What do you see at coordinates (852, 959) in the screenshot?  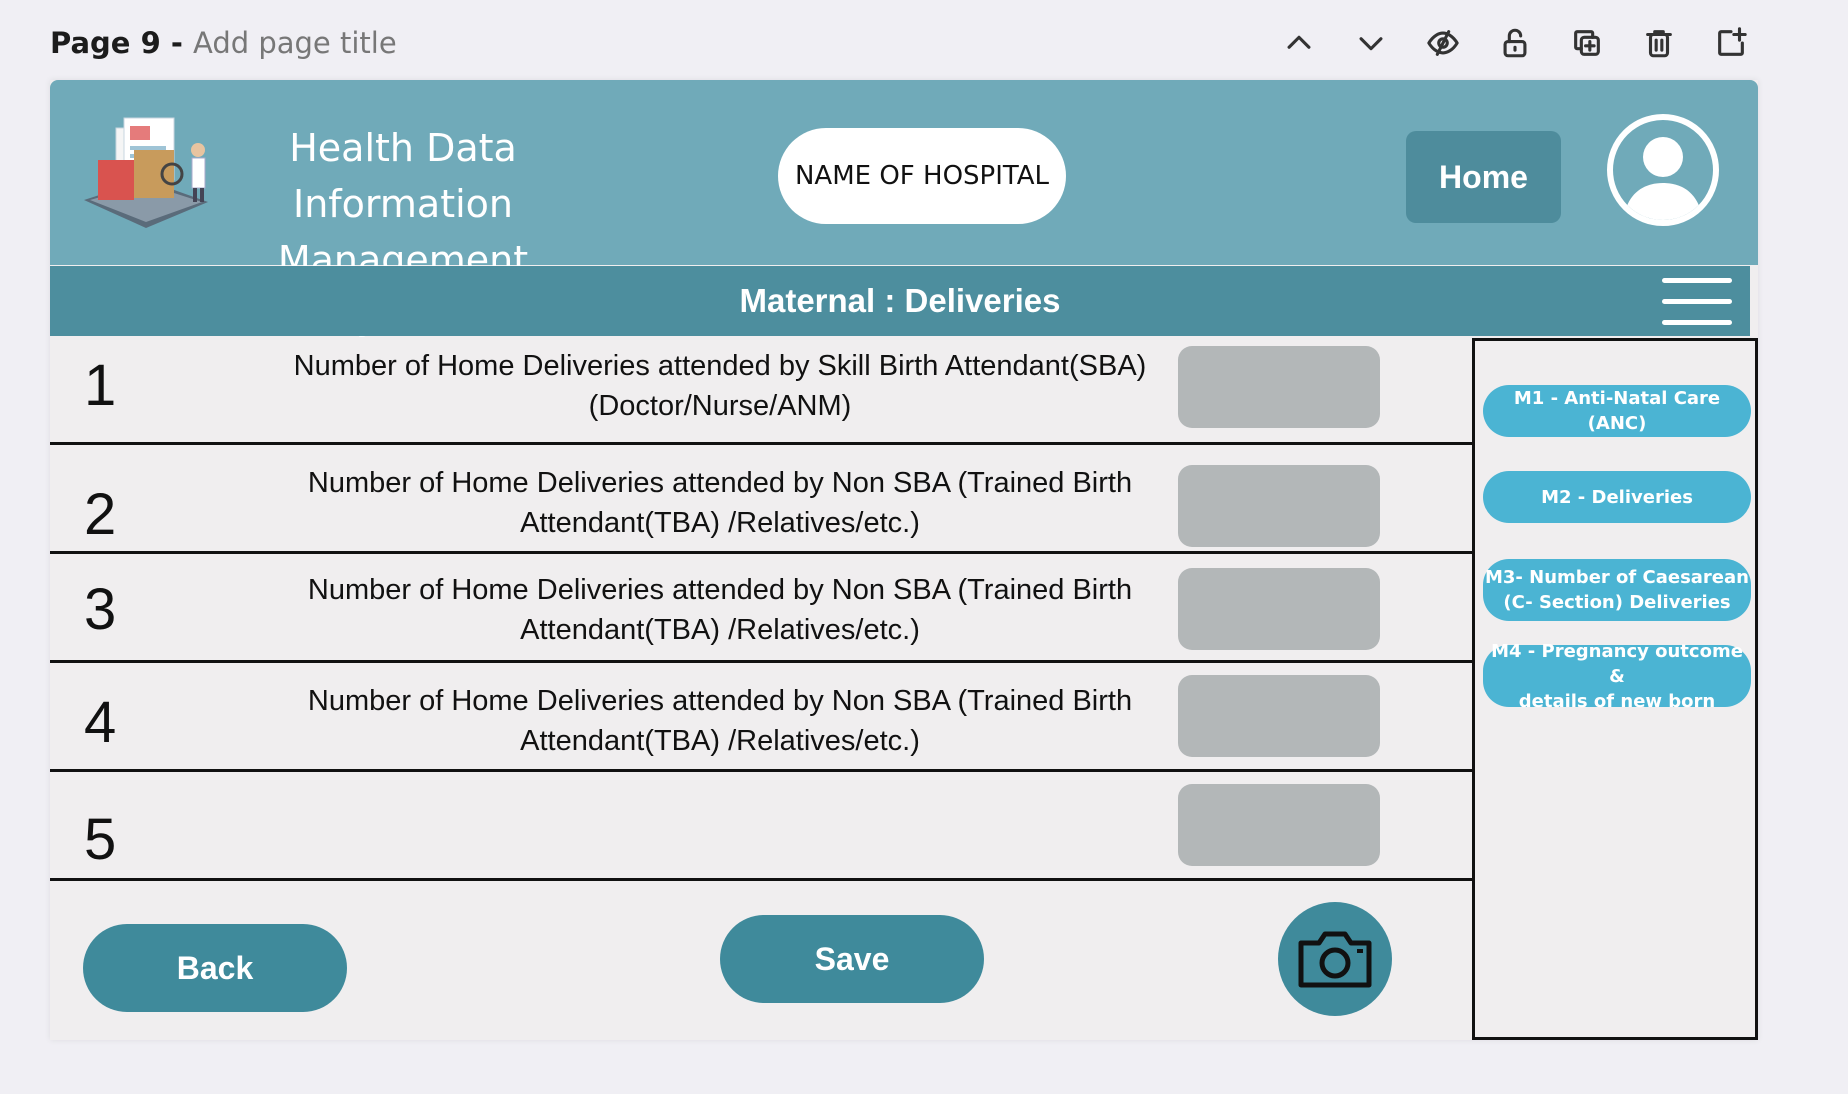 I see `save-button: Save` at bounding box center [852, 959].